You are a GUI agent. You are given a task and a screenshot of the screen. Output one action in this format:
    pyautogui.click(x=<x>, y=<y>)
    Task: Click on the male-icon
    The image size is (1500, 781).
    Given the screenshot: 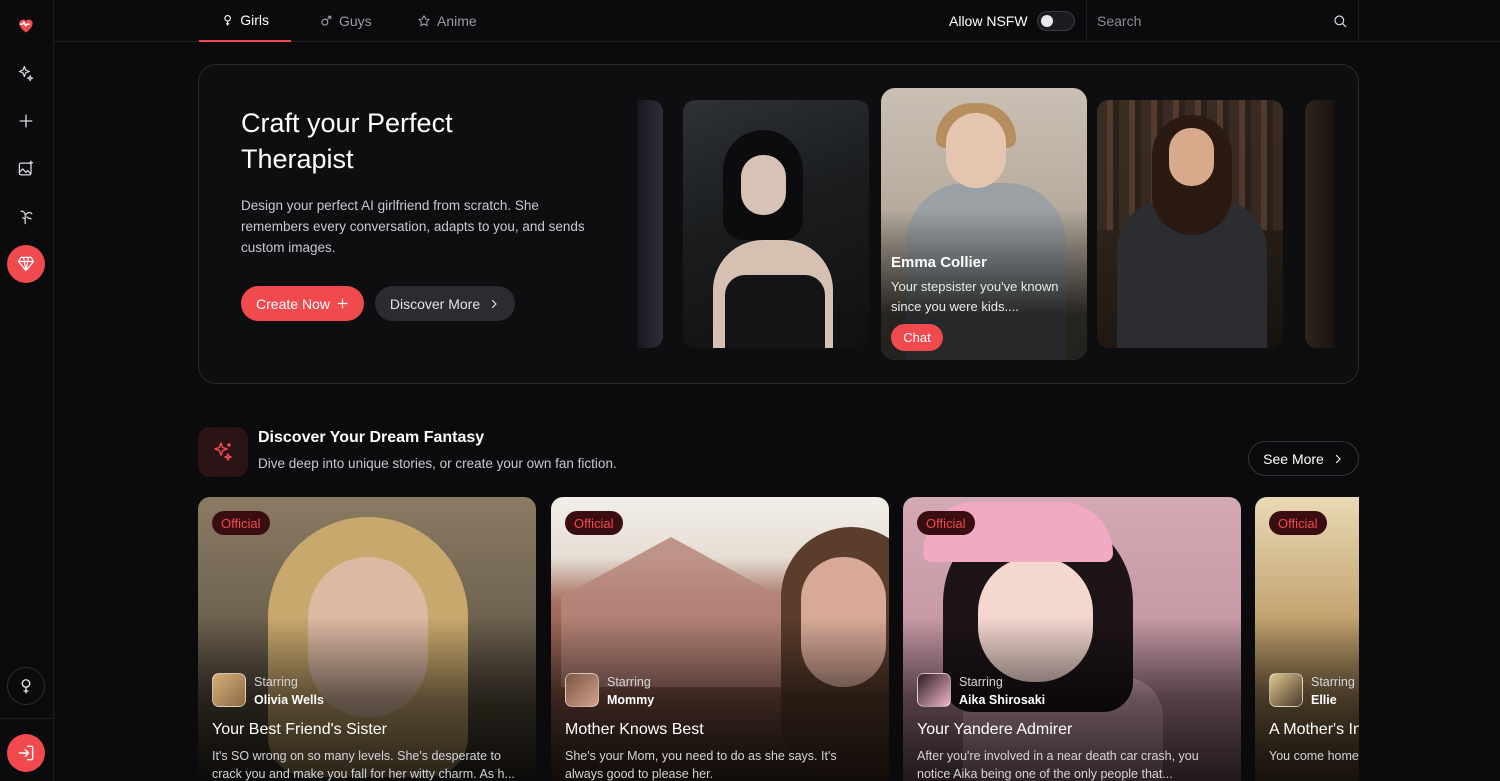 What is the action you would take?
    pyautogui.click(x=326, y=20)
    